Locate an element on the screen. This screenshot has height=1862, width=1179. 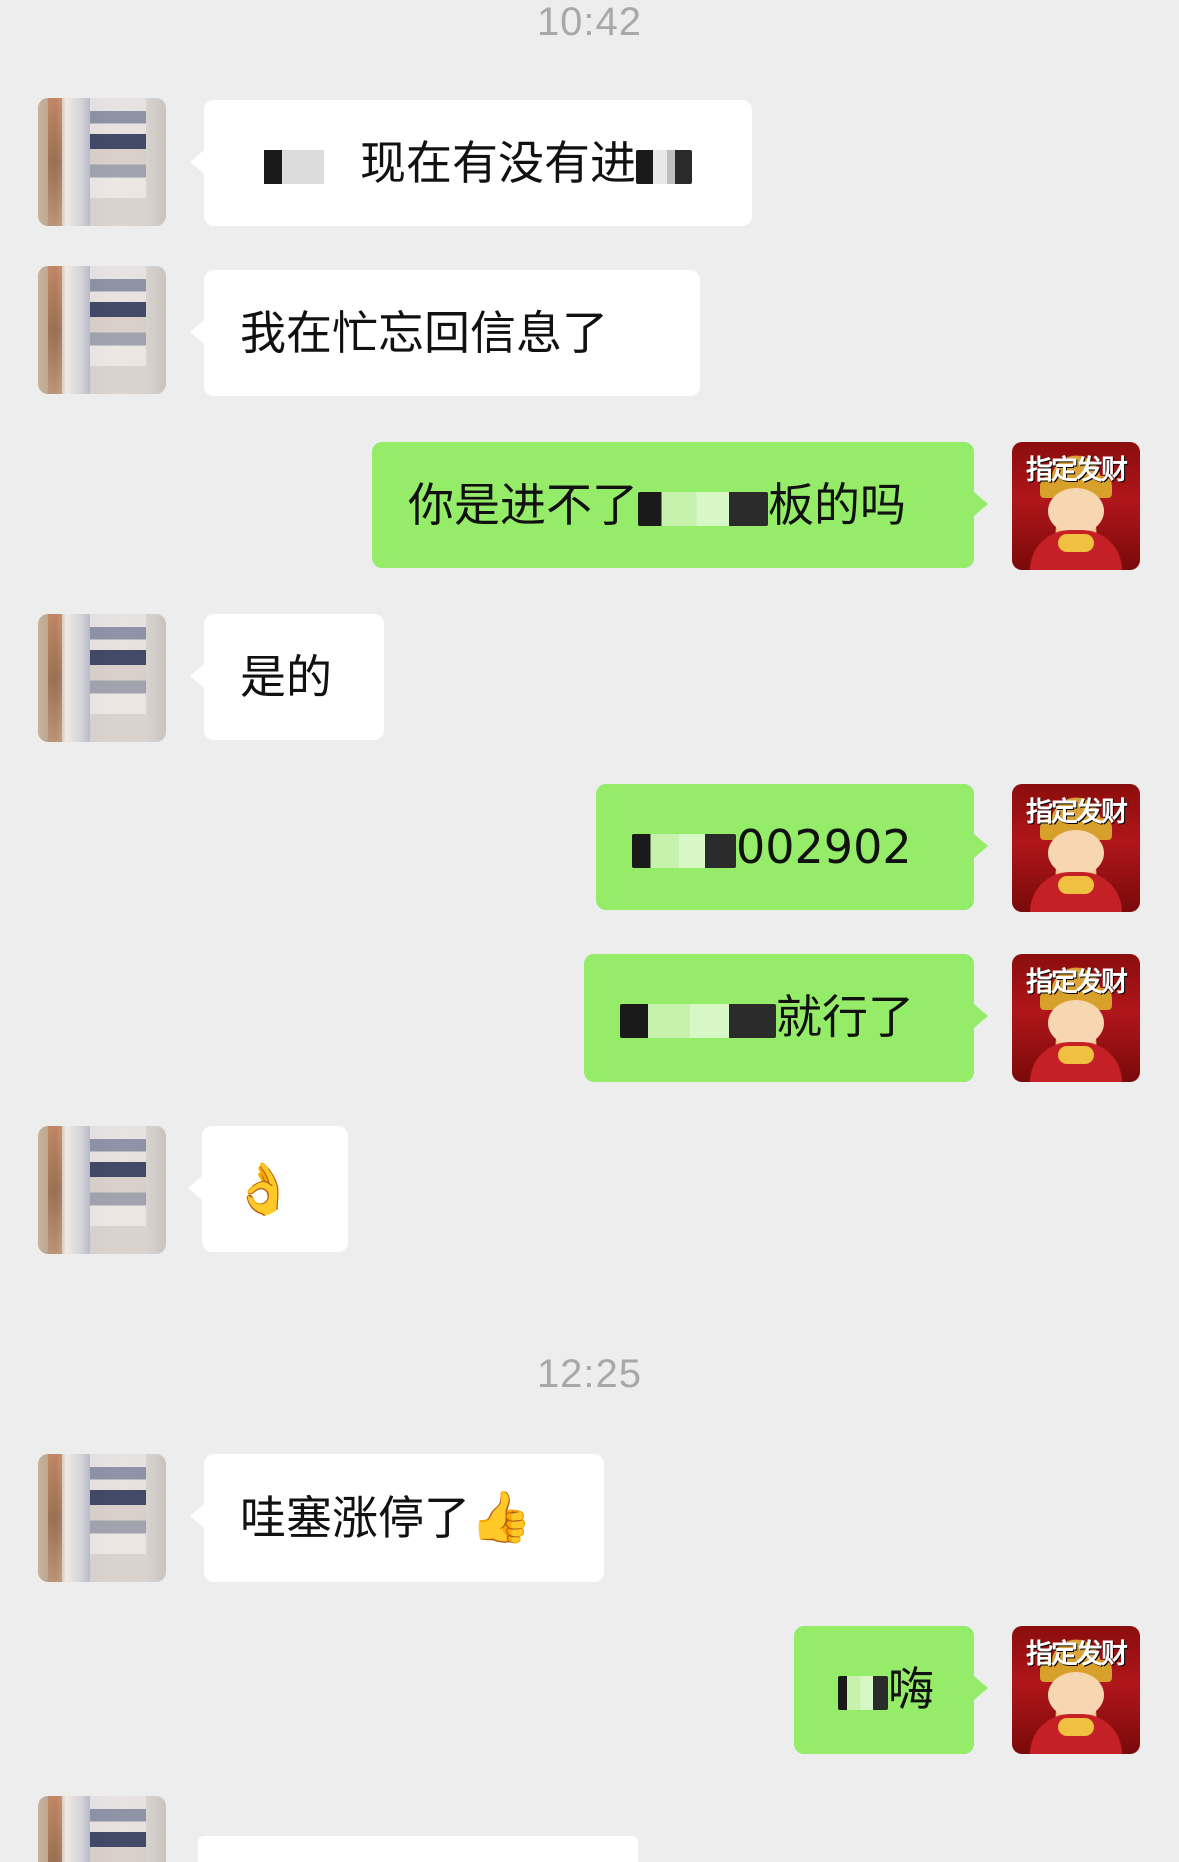
timestamp: 12:25 is located at coordinates (589, 1374).